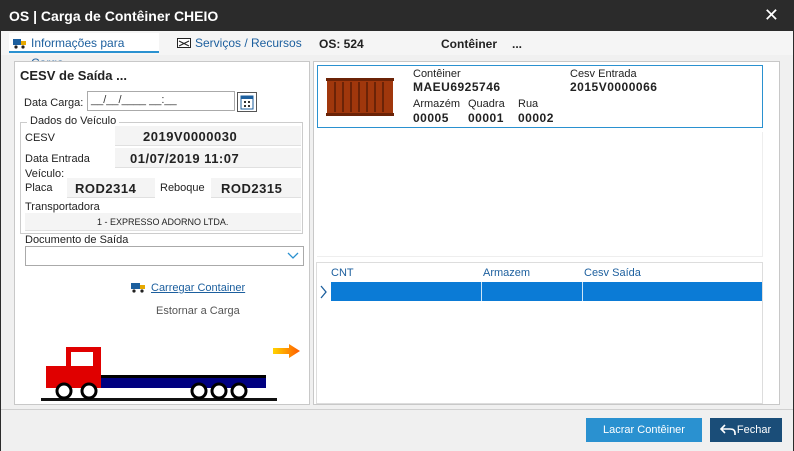  Describe the element at coordinates (163, 222) in the screenshot. I see `transportadora-value: 1 - EXPRESSO ADORNO LTDA.` at that location.